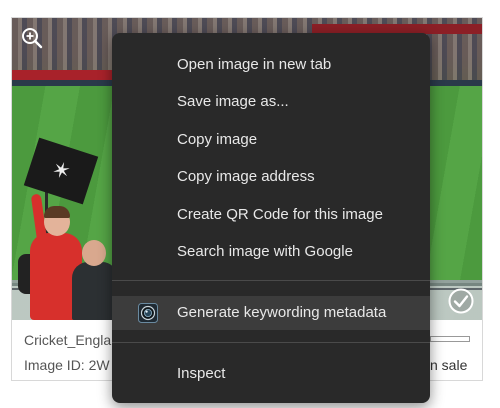 Image resolution: width=500 pixels, height=408 pixels. I want to click on menu-item-copy-image: Copy image, so click(271, 140).